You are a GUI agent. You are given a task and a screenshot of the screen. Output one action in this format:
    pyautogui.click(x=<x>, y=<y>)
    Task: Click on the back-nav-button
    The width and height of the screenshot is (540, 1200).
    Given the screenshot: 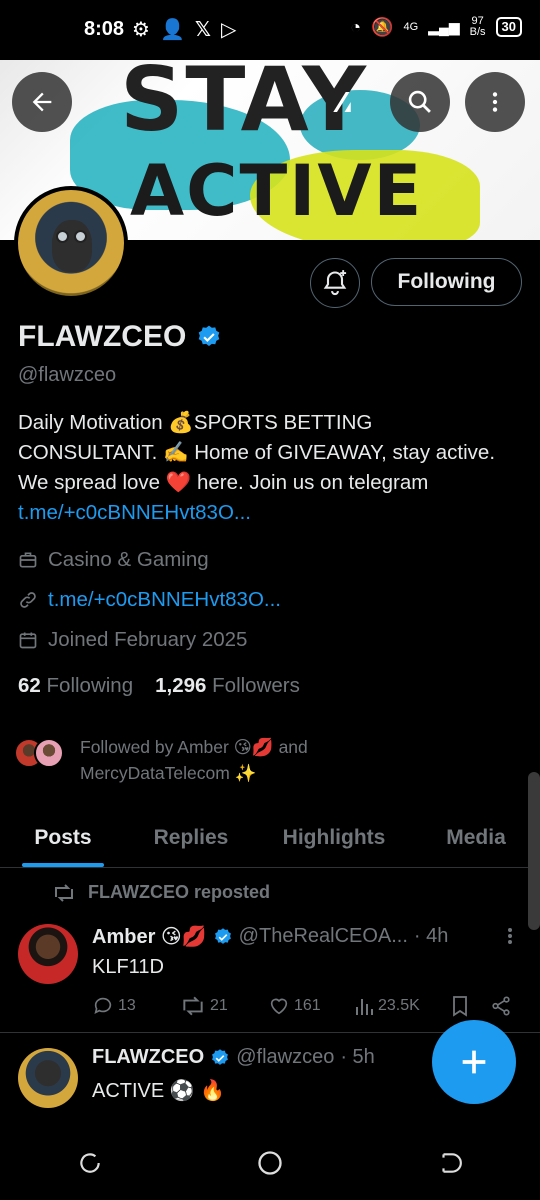 What is the action you would take?
    pyautogui.click(x=450, y=1165)
    